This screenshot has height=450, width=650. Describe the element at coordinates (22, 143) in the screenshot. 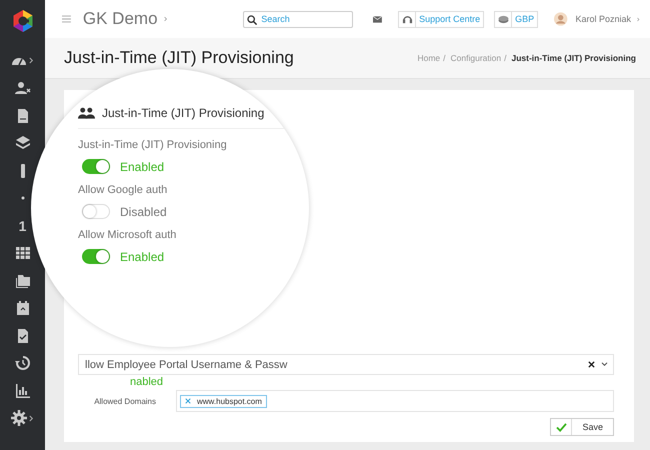

I see `layers-icon` at that location.